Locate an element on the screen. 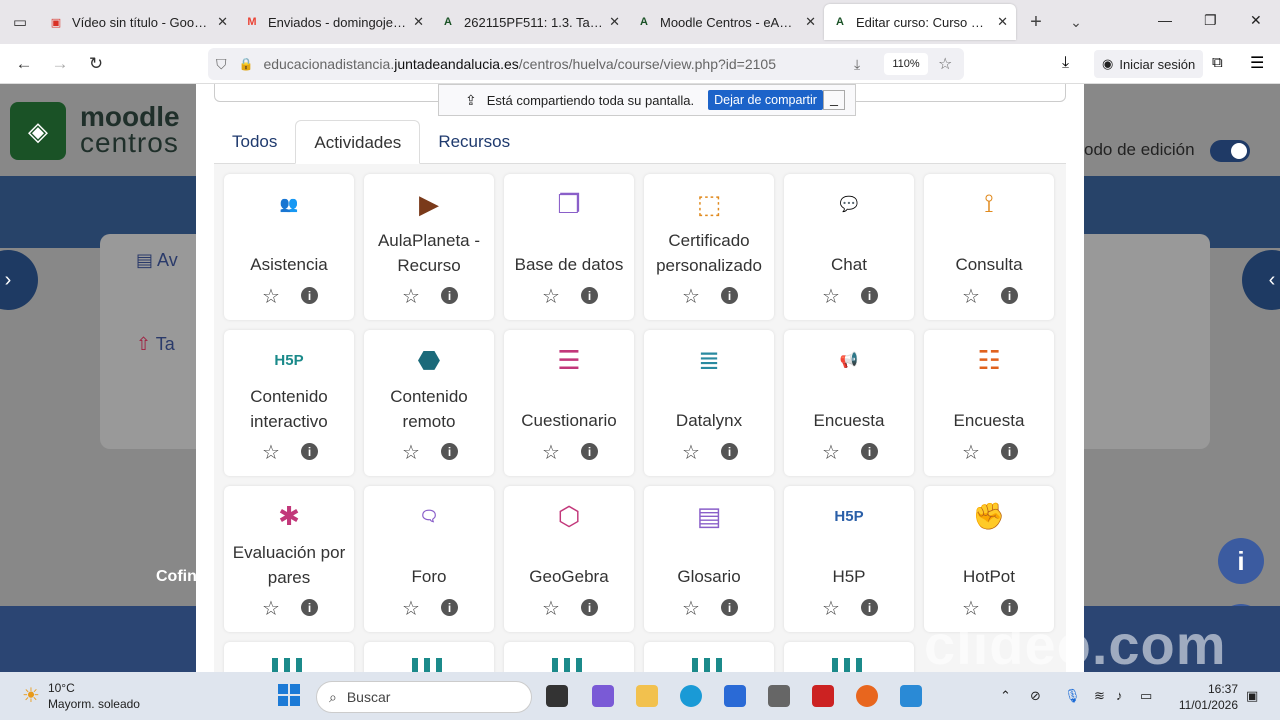  info-fab: i is located at coordinates (1241, 561).